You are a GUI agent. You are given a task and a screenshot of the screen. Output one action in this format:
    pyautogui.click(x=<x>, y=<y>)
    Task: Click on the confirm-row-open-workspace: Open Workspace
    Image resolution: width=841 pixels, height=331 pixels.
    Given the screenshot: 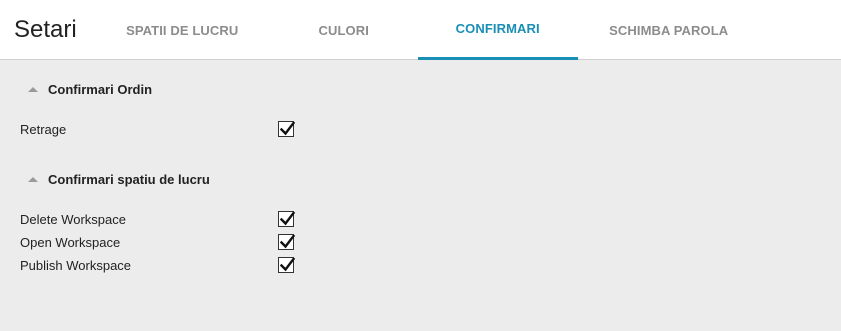 What is the action you would take?
    pyautogui.click(x=170, y=242)
    